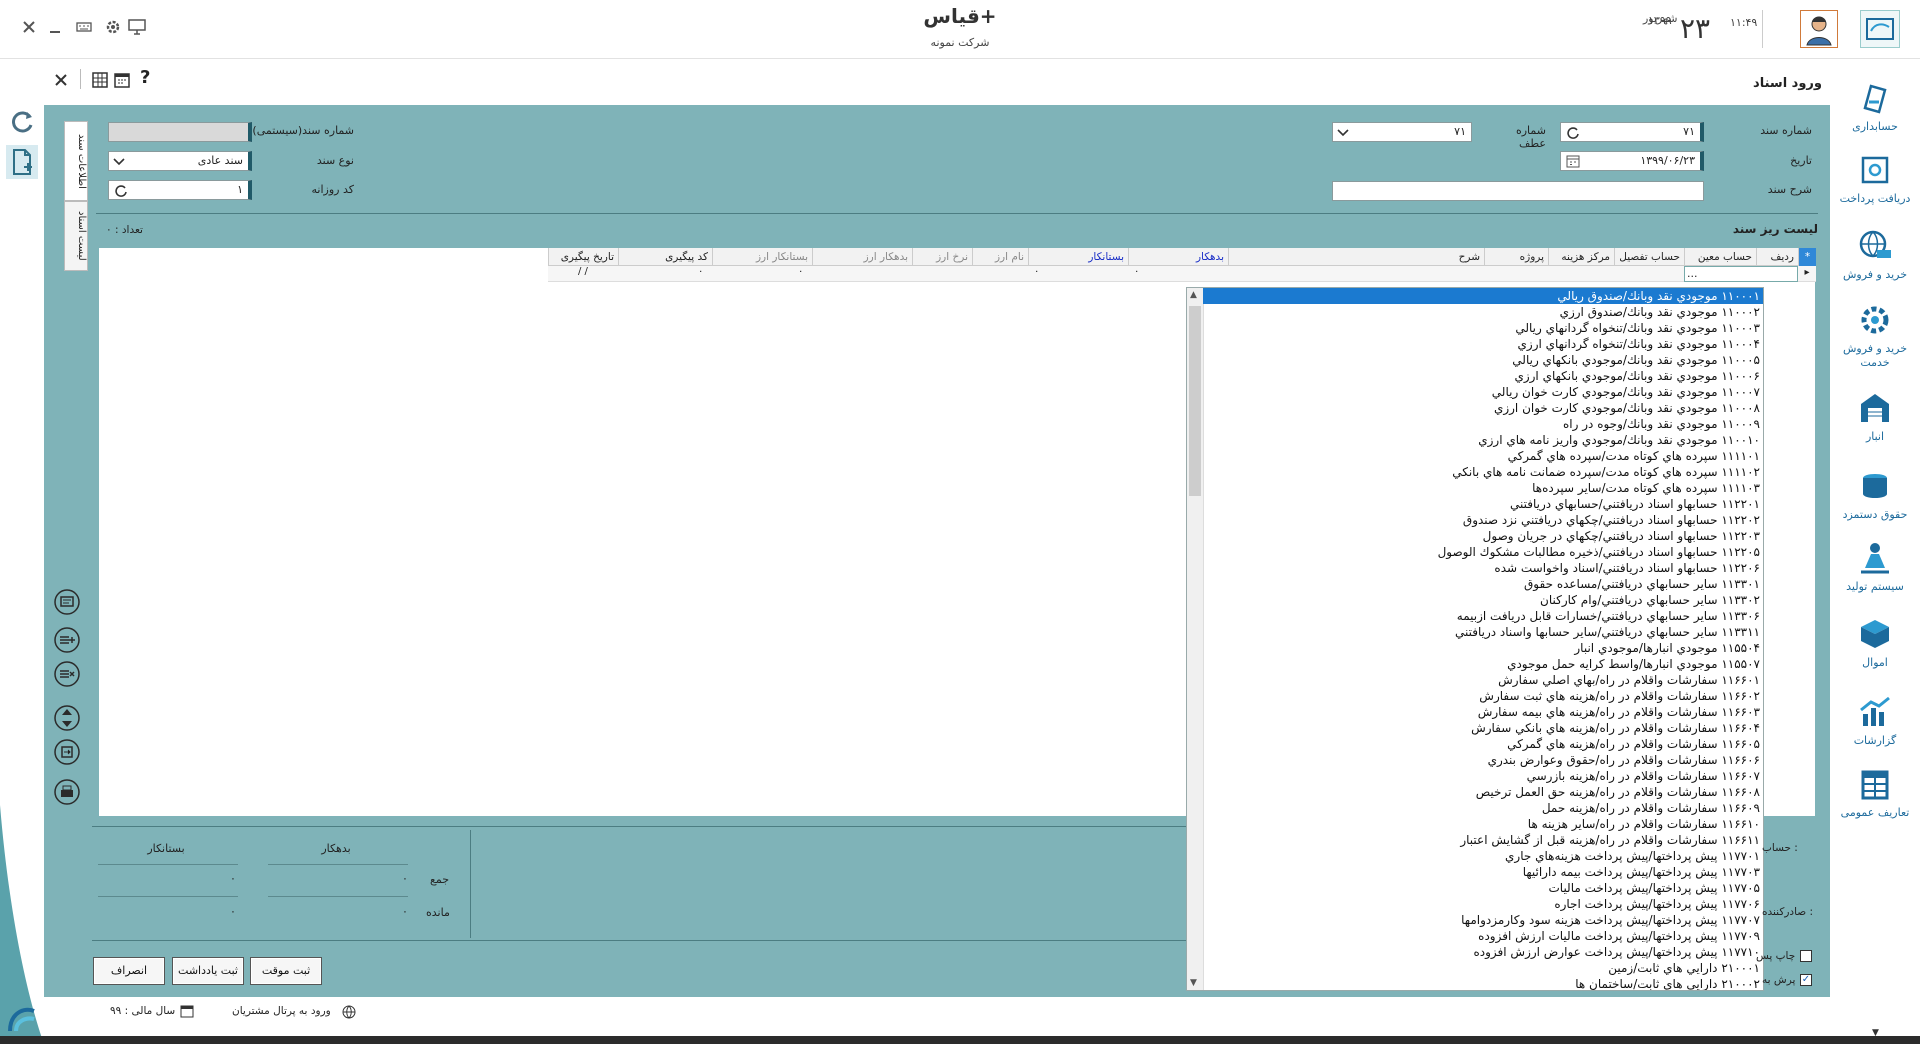 Image resolution: width=1920 pixels, height=1044 pixels. What do you see at coordinates (1483, 584) in the screenshot?
I see `dropdown-item: ۱۱۳۳۰۱ ساير حسابهاي دريافتني/مساعده حقوق` at bounding box center [1483, 584].